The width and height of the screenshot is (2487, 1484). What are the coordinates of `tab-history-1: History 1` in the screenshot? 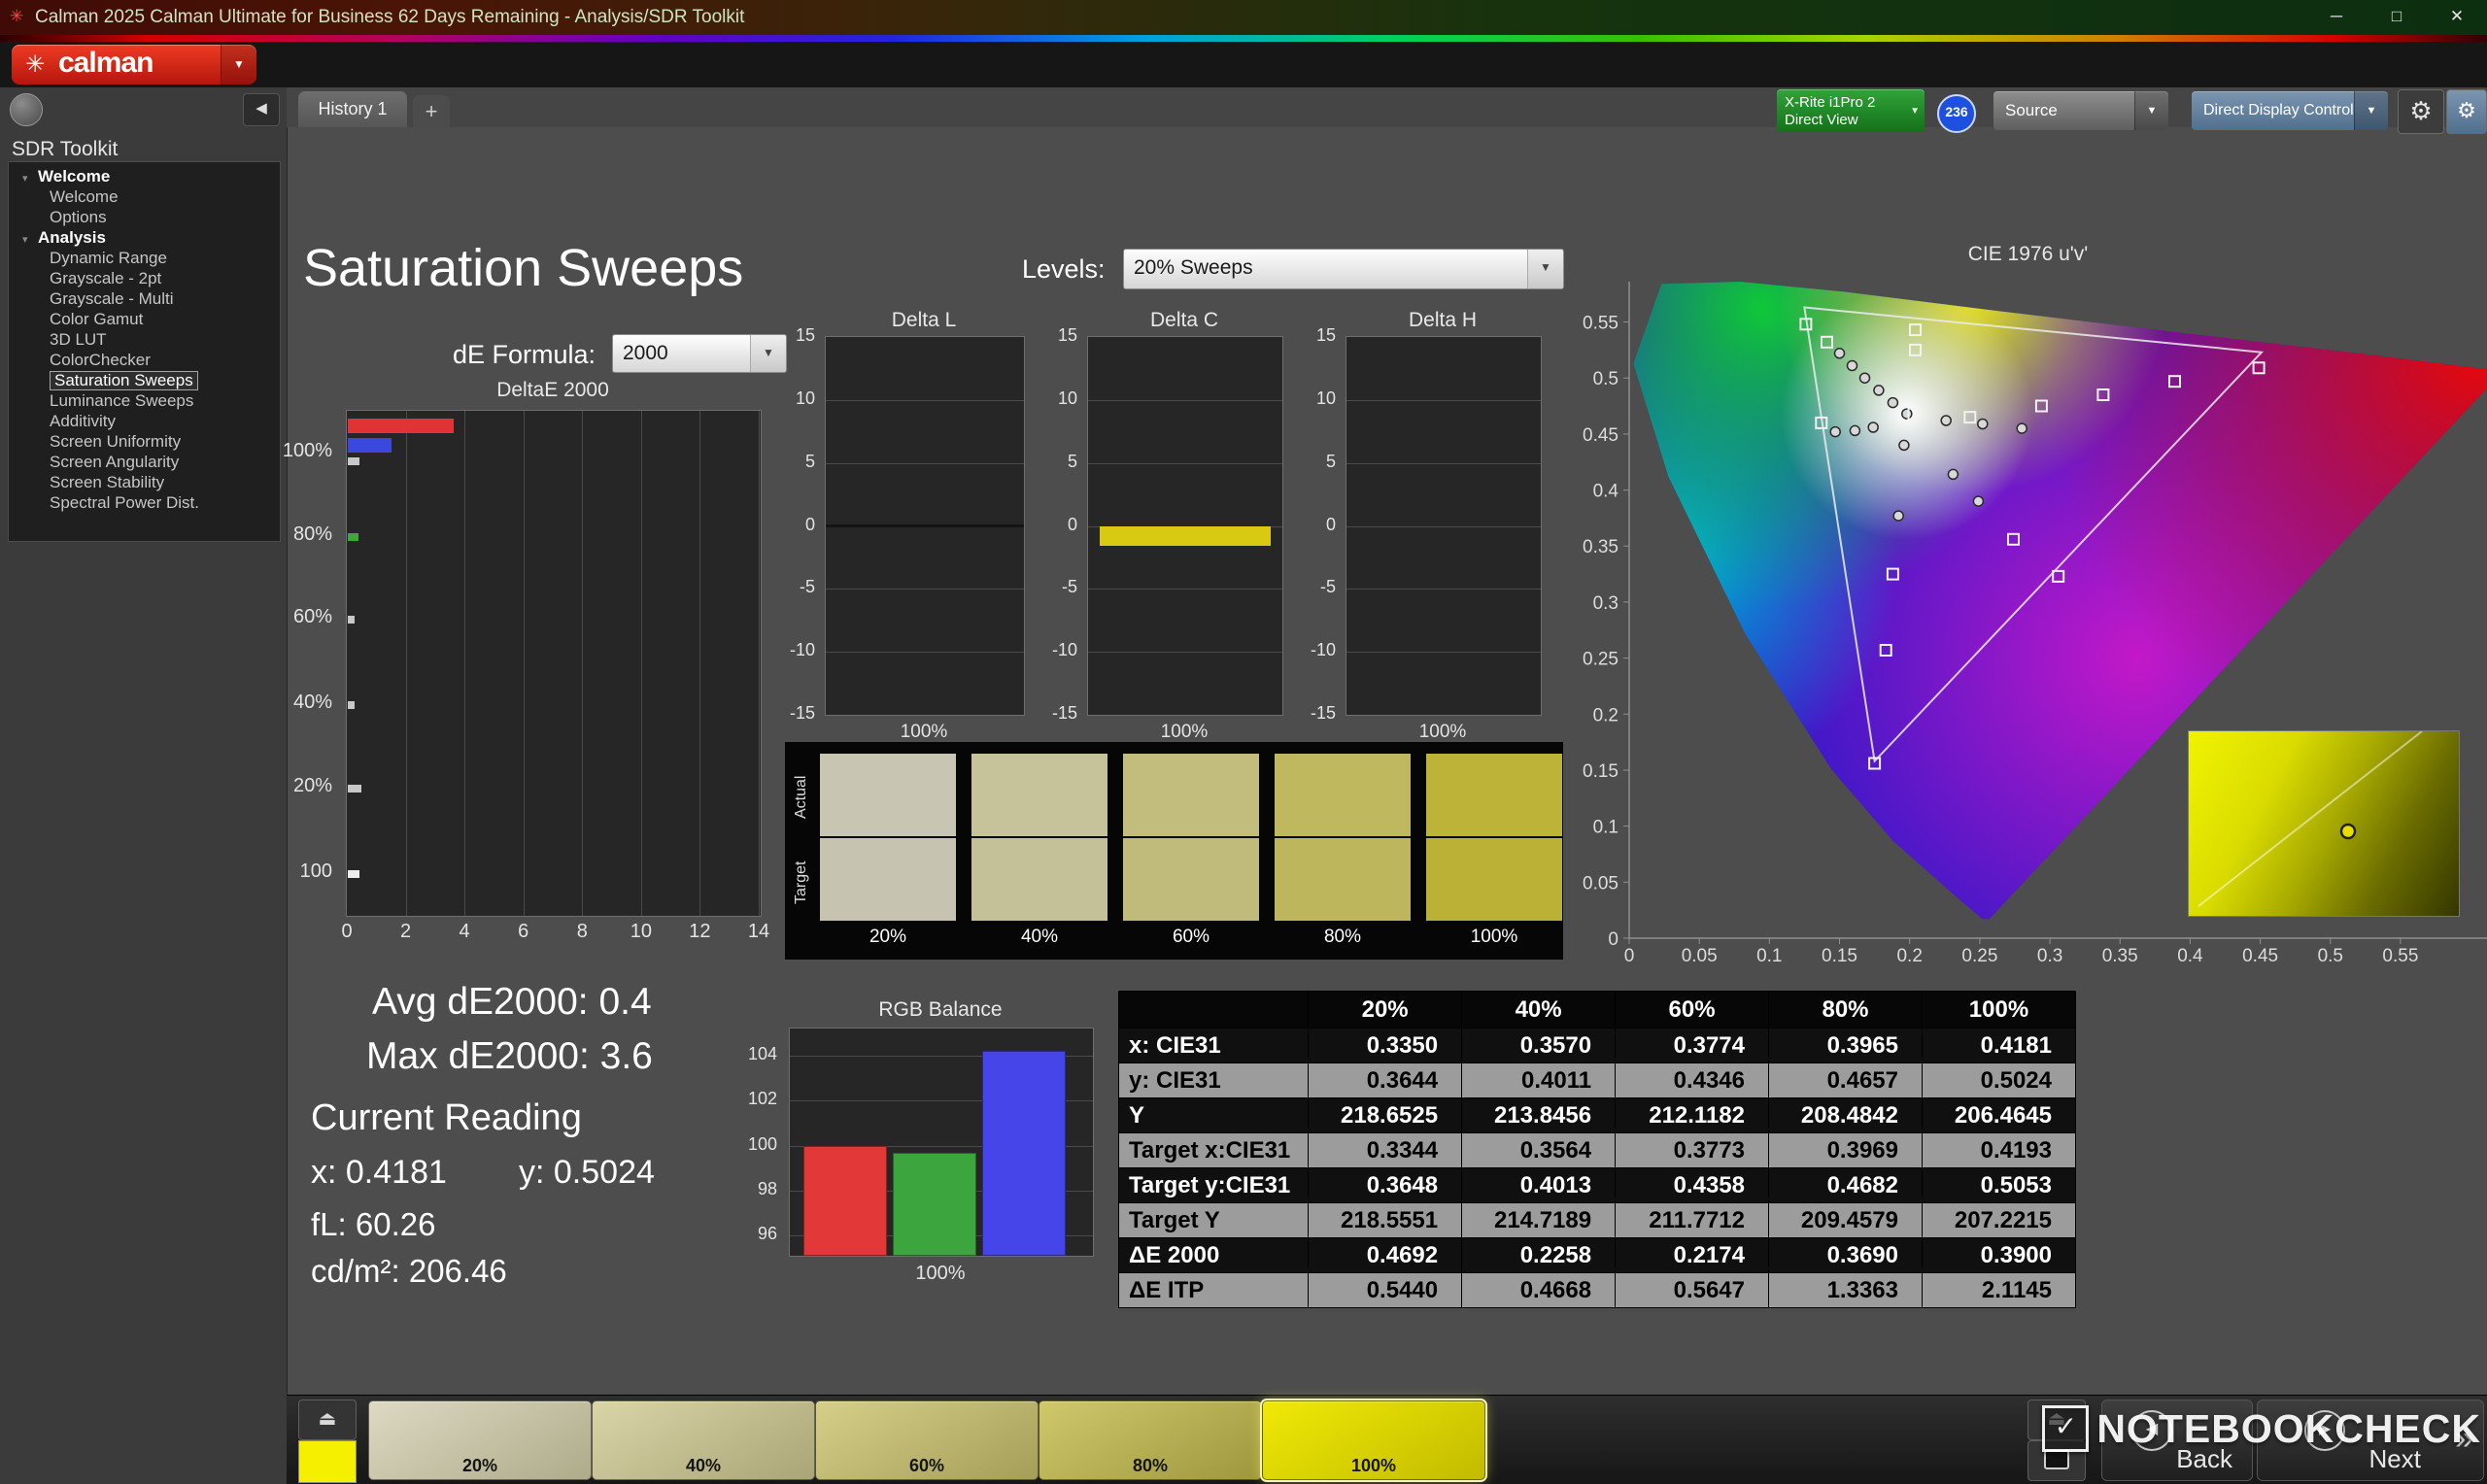 It's located at (352, 109).